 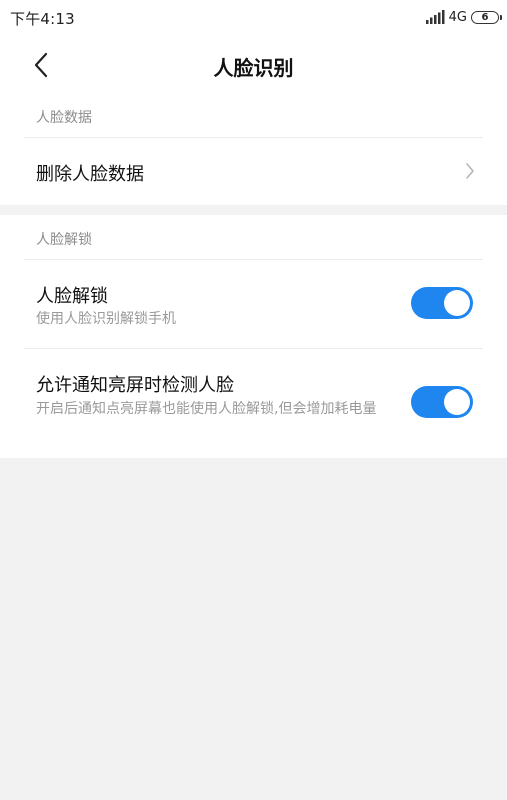 I want to click on status-time: 下午4:13, so click(x=42, y=19).